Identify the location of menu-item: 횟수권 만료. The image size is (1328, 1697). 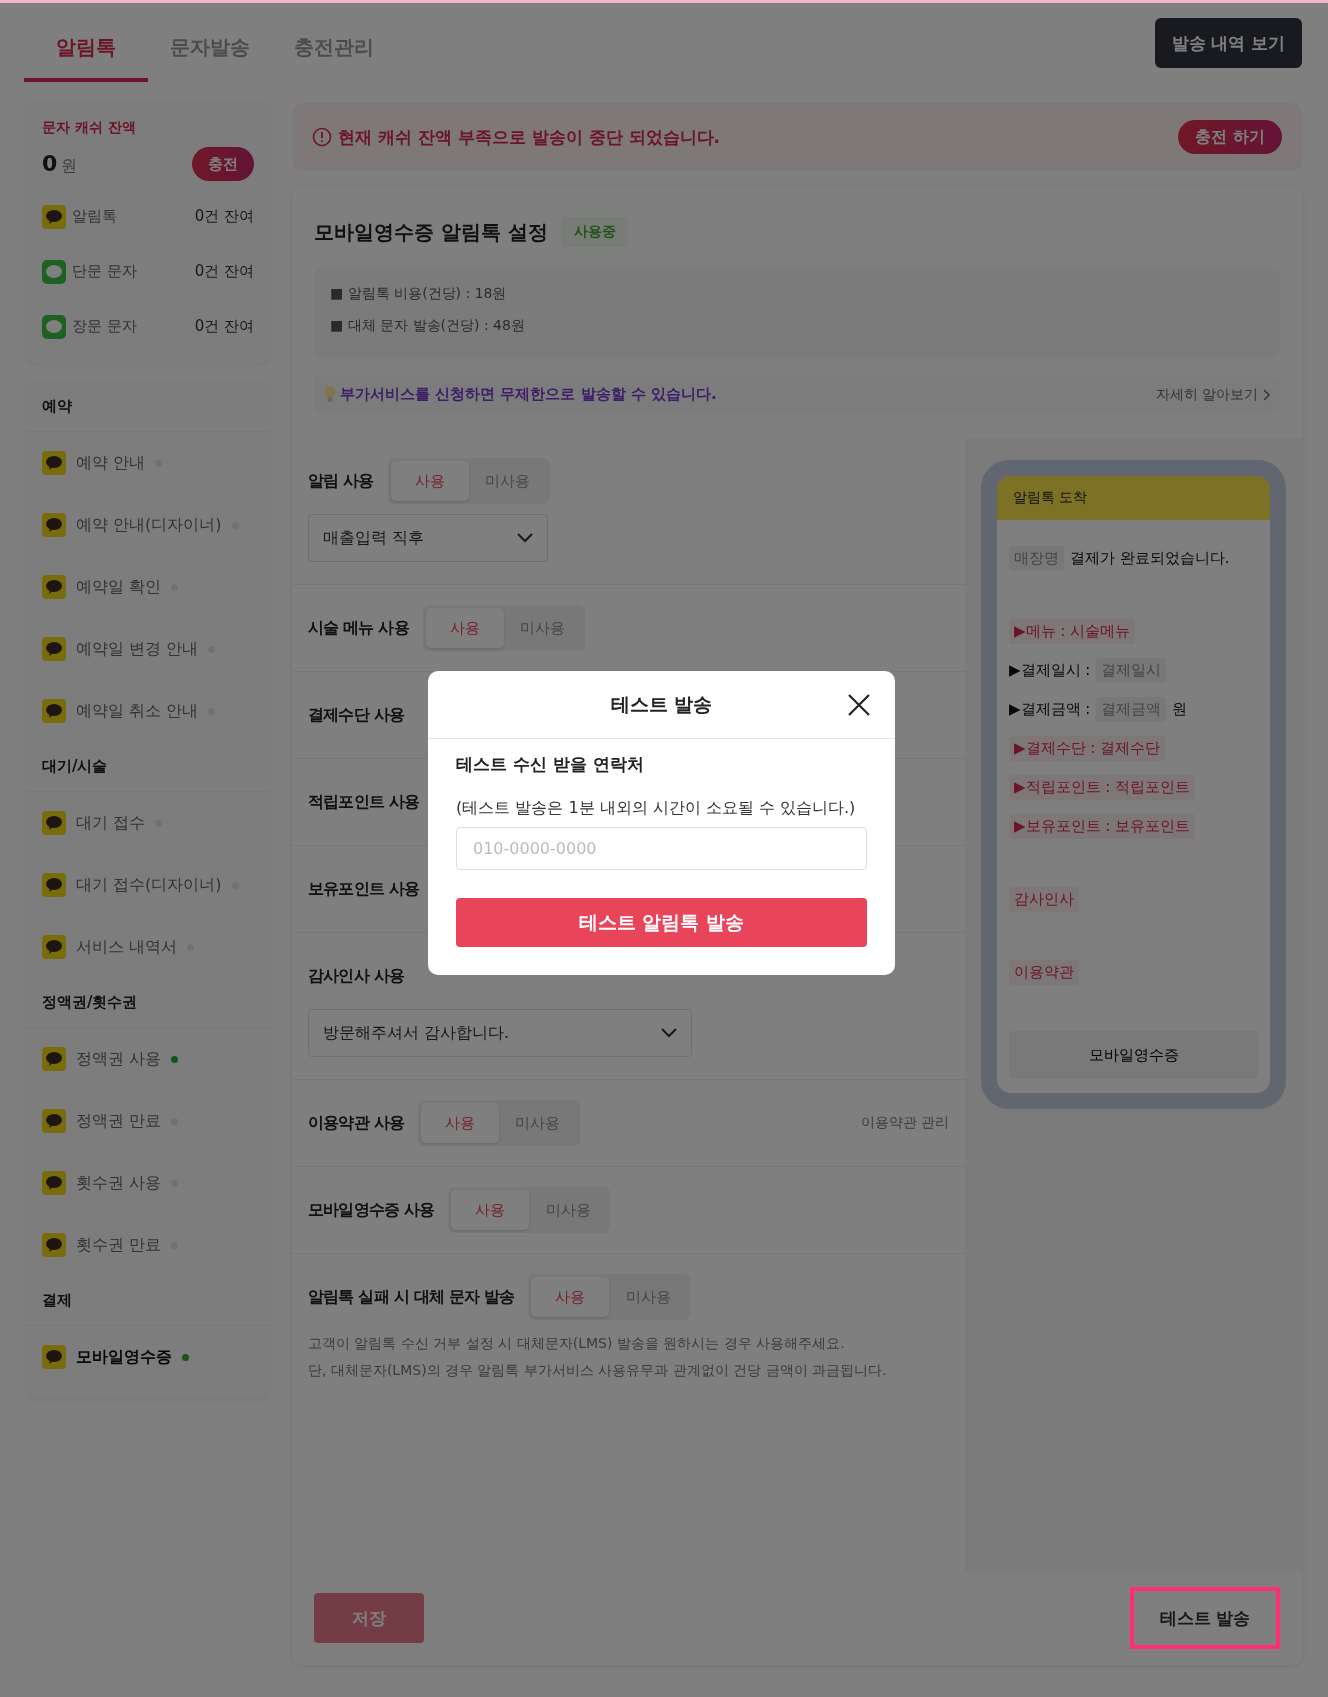
(148, 1245).